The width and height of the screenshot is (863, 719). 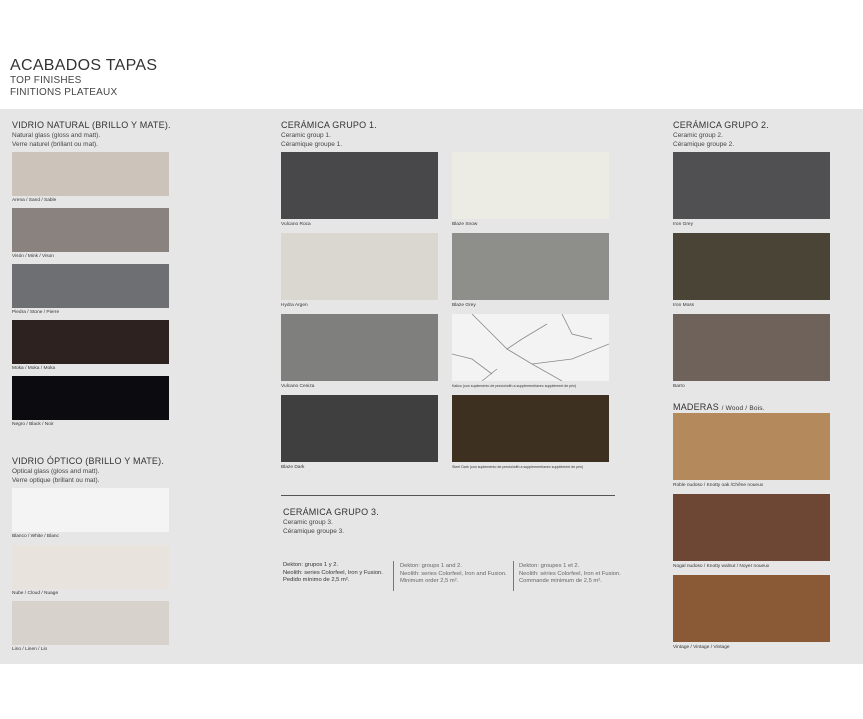 What do you see at coordinates (465, 224) in the screenshot?
I see `swatch-label: Blaze Snow` at bounding box center [465, 224].